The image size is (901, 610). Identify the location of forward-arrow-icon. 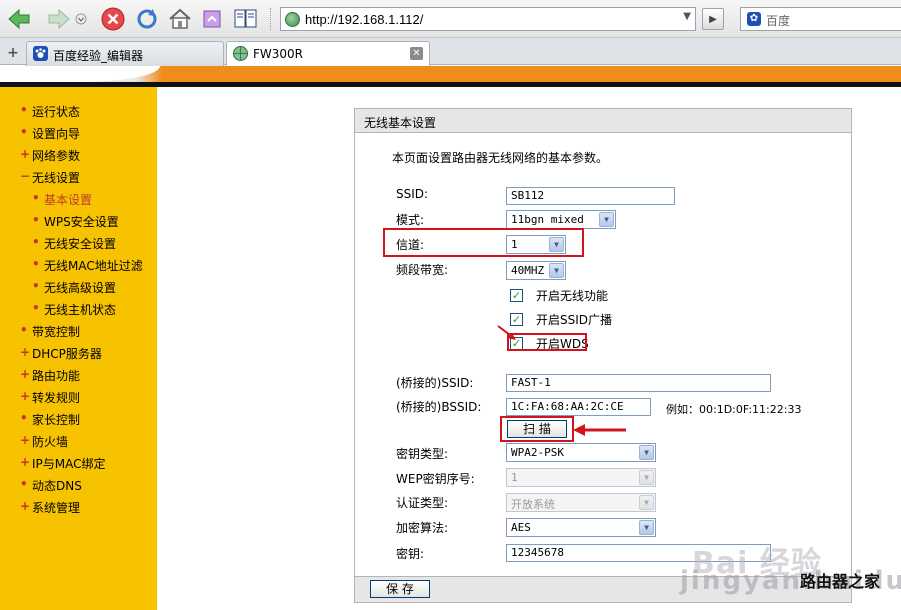
(59, 19).